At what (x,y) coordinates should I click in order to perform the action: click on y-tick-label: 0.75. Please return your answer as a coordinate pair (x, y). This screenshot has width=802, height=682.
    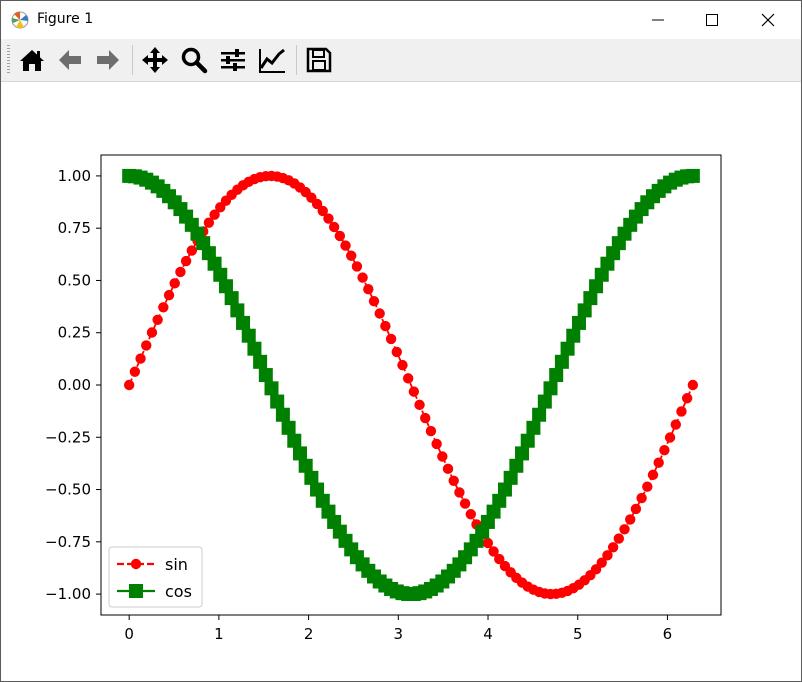
    Looking at the image, I should click on (74, 228).